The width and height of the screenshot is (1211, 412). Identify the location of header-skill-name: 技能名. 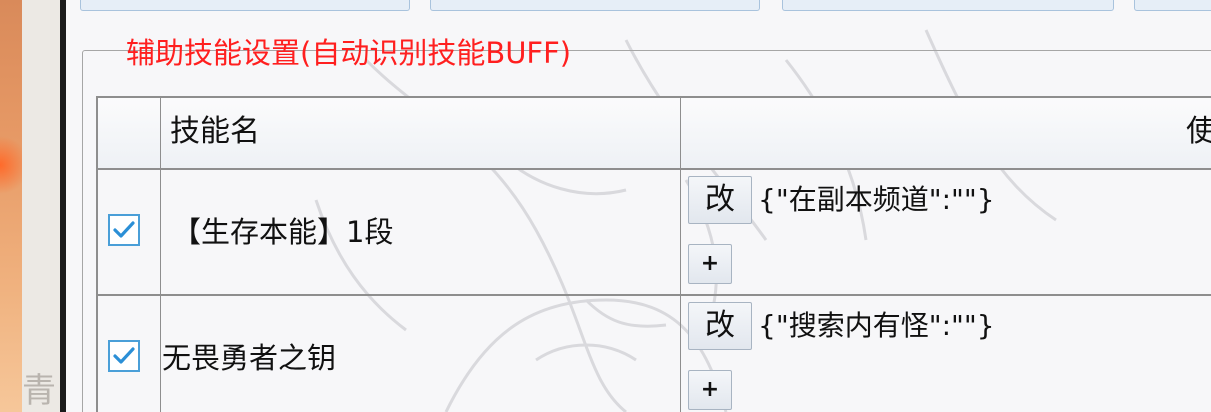
(215, 132).